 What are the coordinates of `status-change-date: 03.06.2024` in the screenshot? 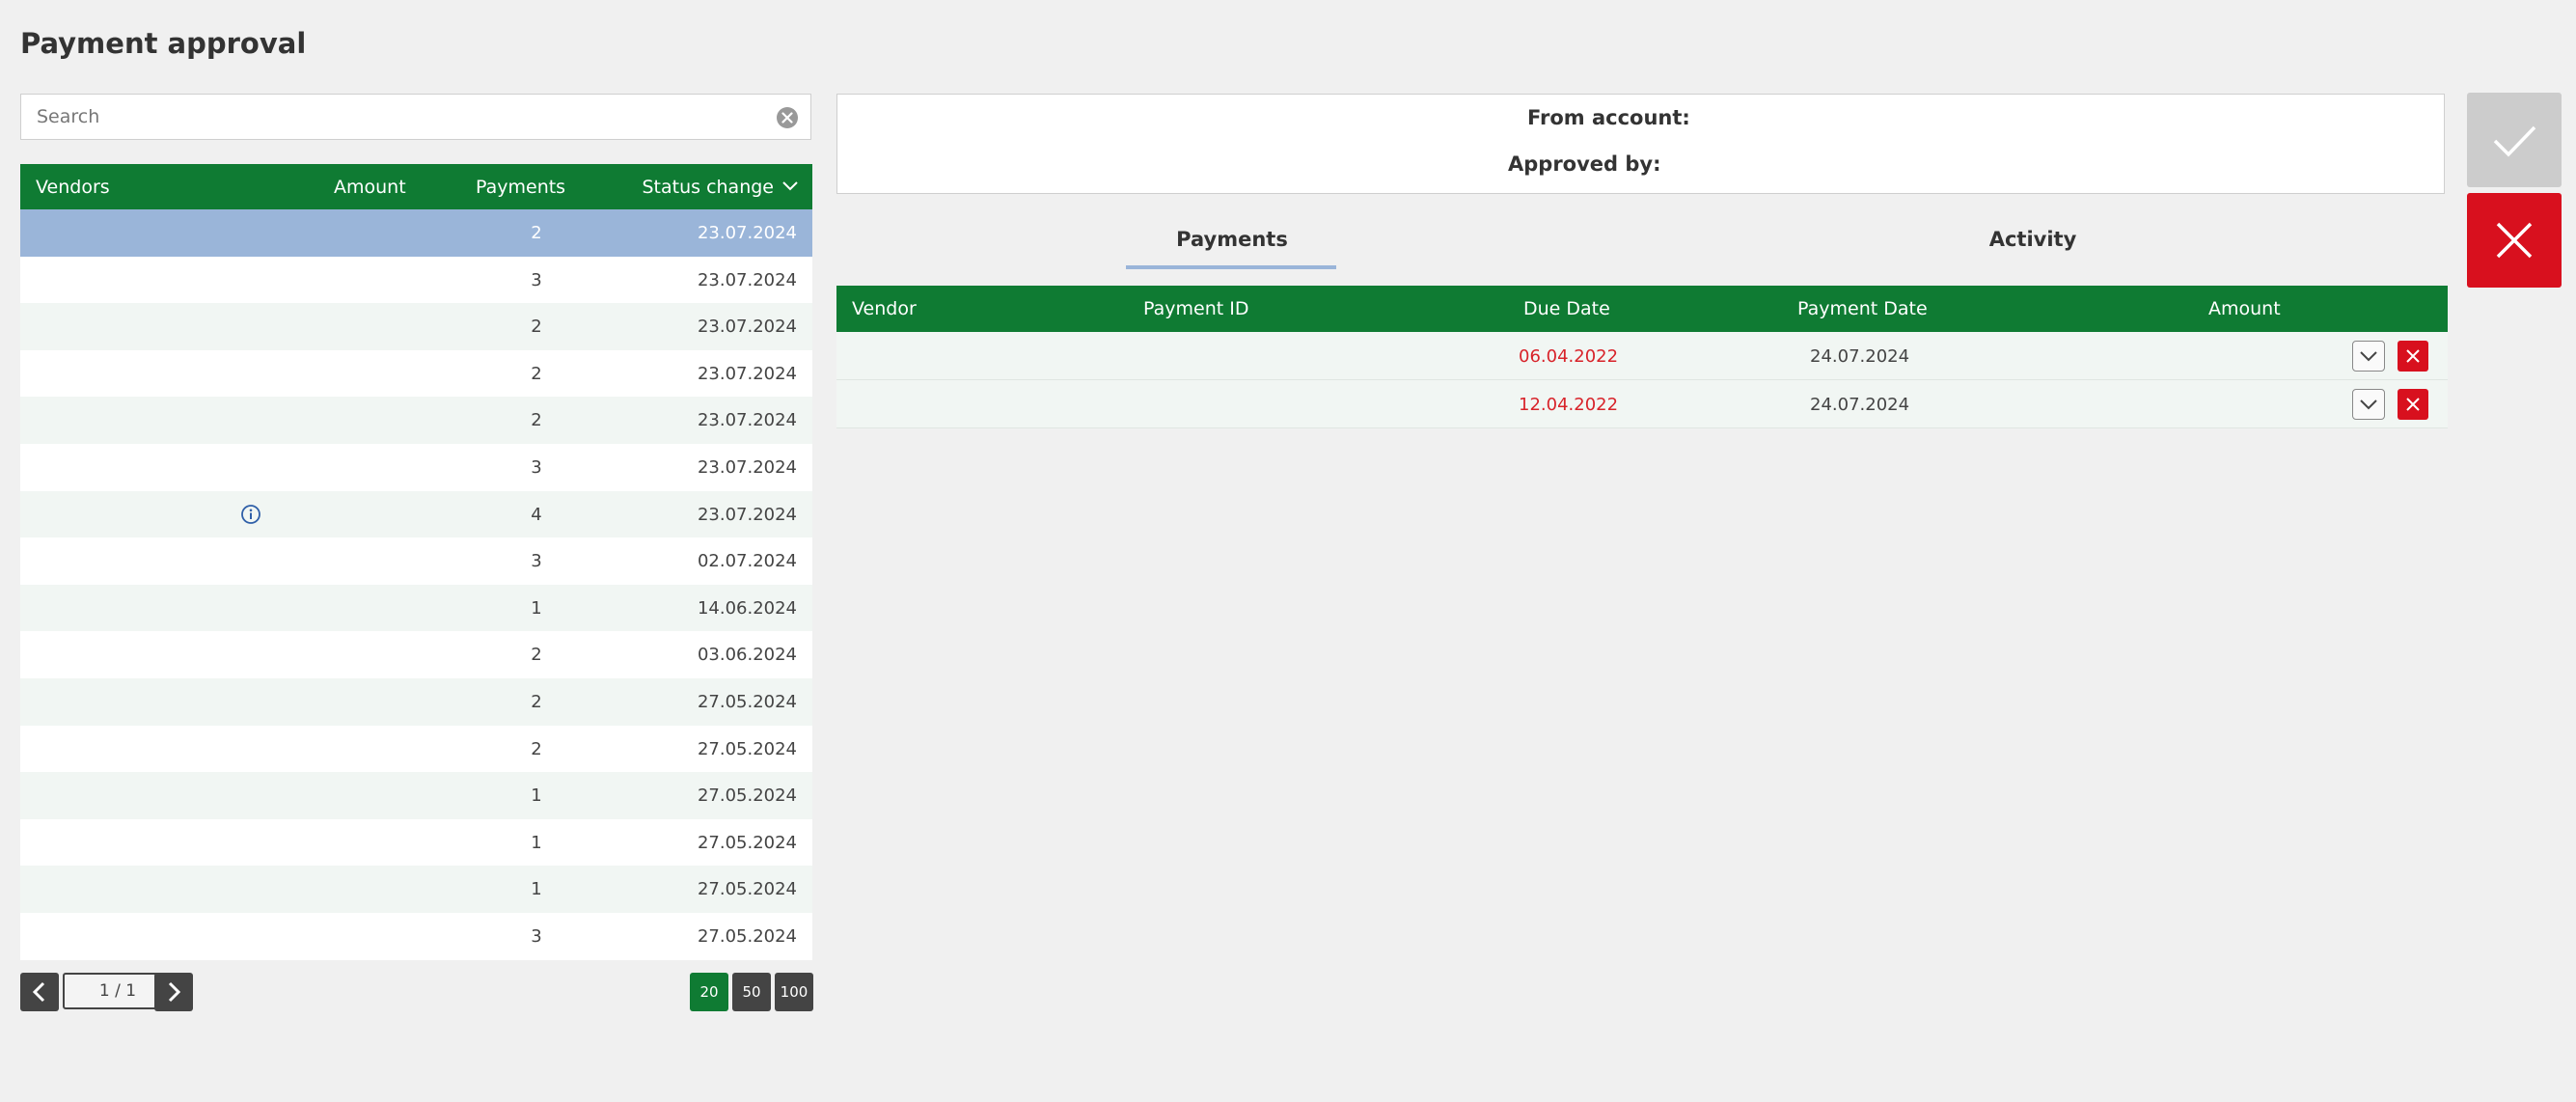 It's located at (747, 655).